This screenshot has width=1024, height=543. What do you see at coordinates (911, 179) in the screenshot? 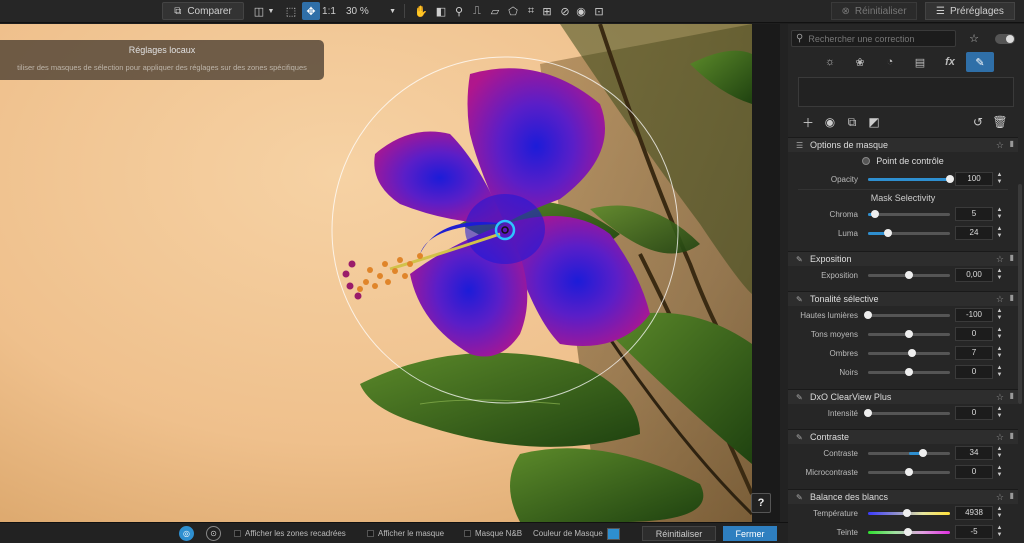
I see `opacity-slider` at bounding box center [911, 179].